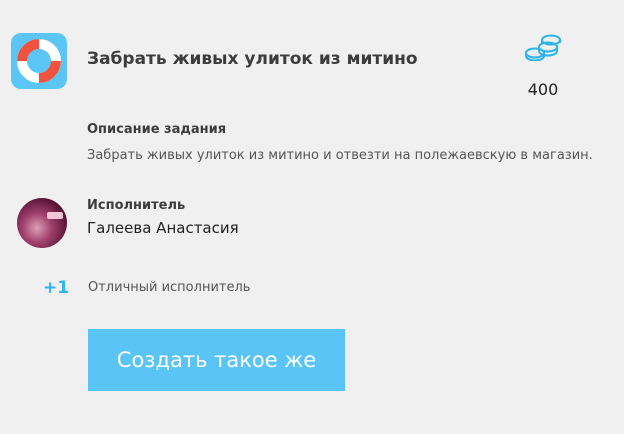 The height and width of the screenshot is (434, 624). What do you see at coordinates (544, 47) in the screenshot?
I see `coins-icon` at bounding box center [544, 47].